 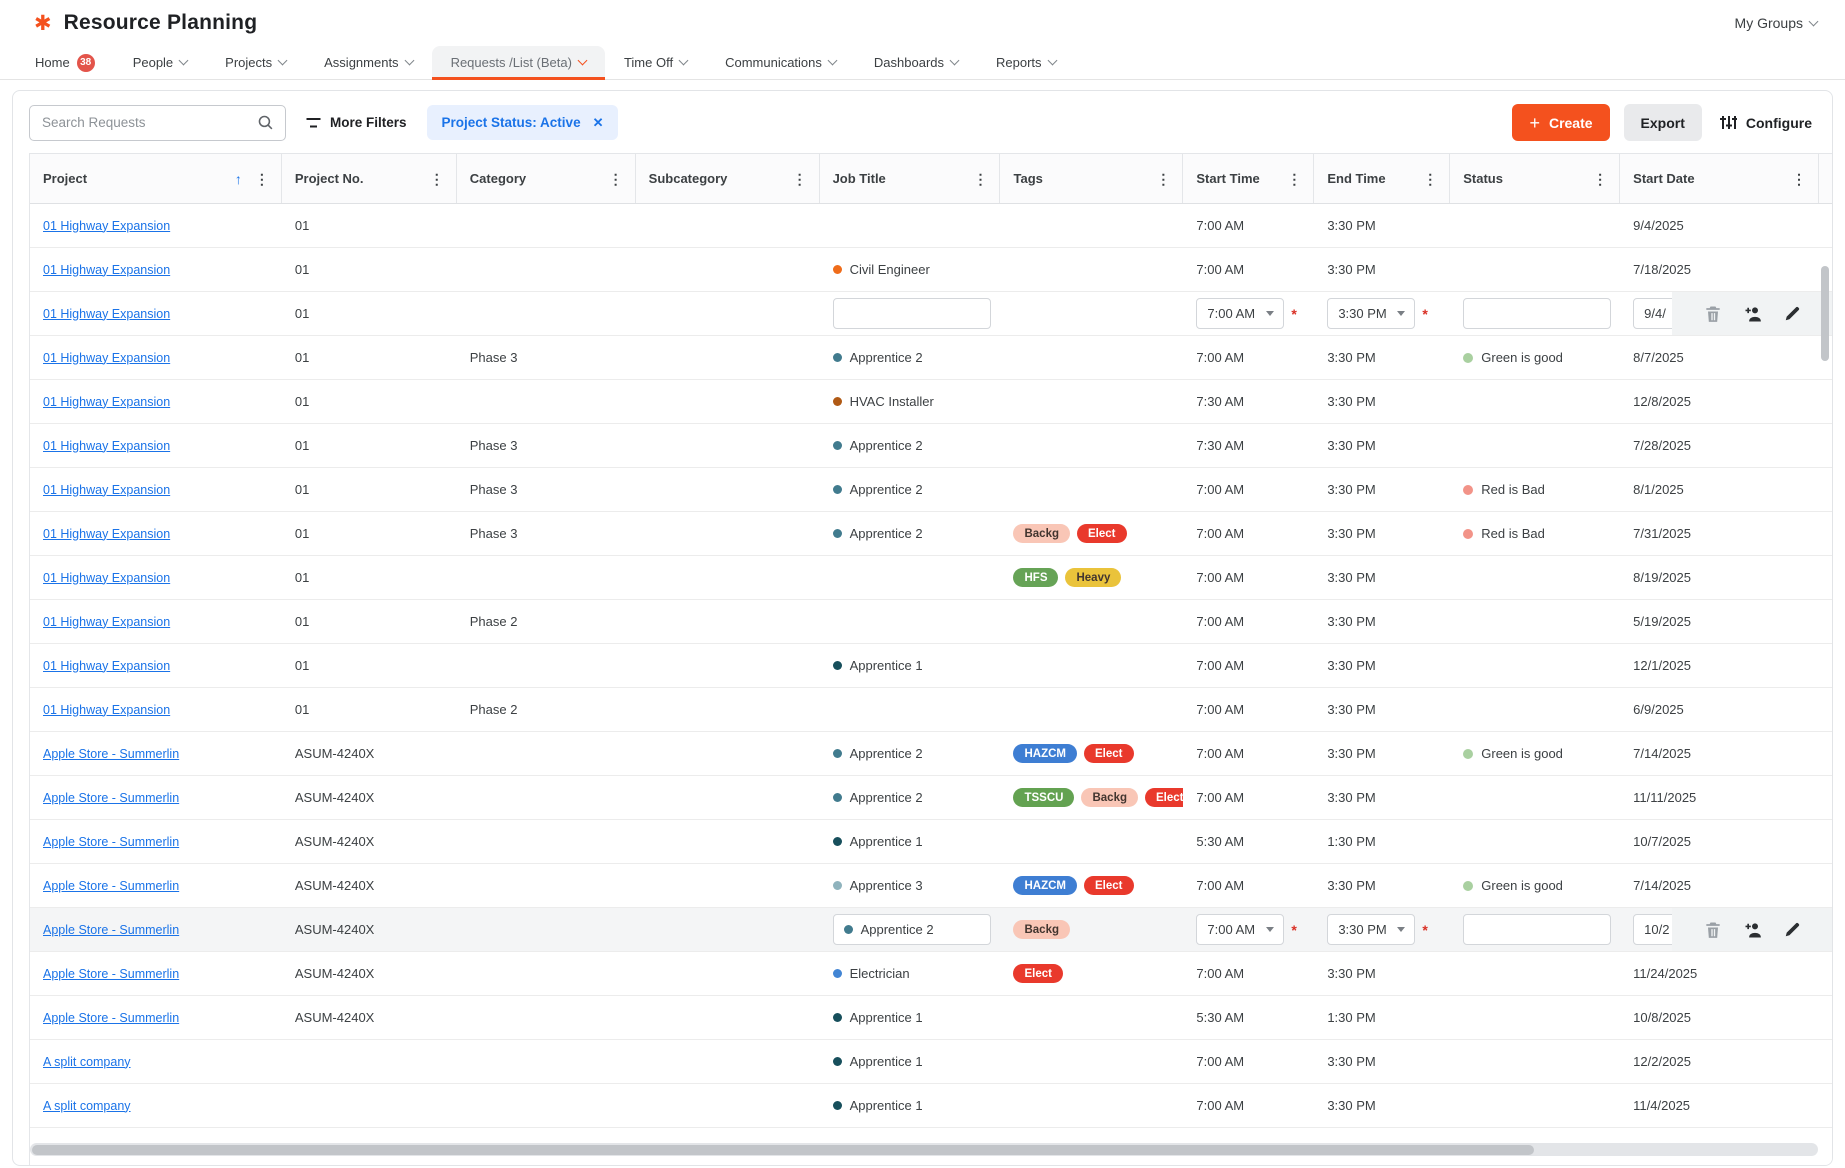 I want to click on column-header-end-time: End Time ⋮, so click(x=1382, y=178).